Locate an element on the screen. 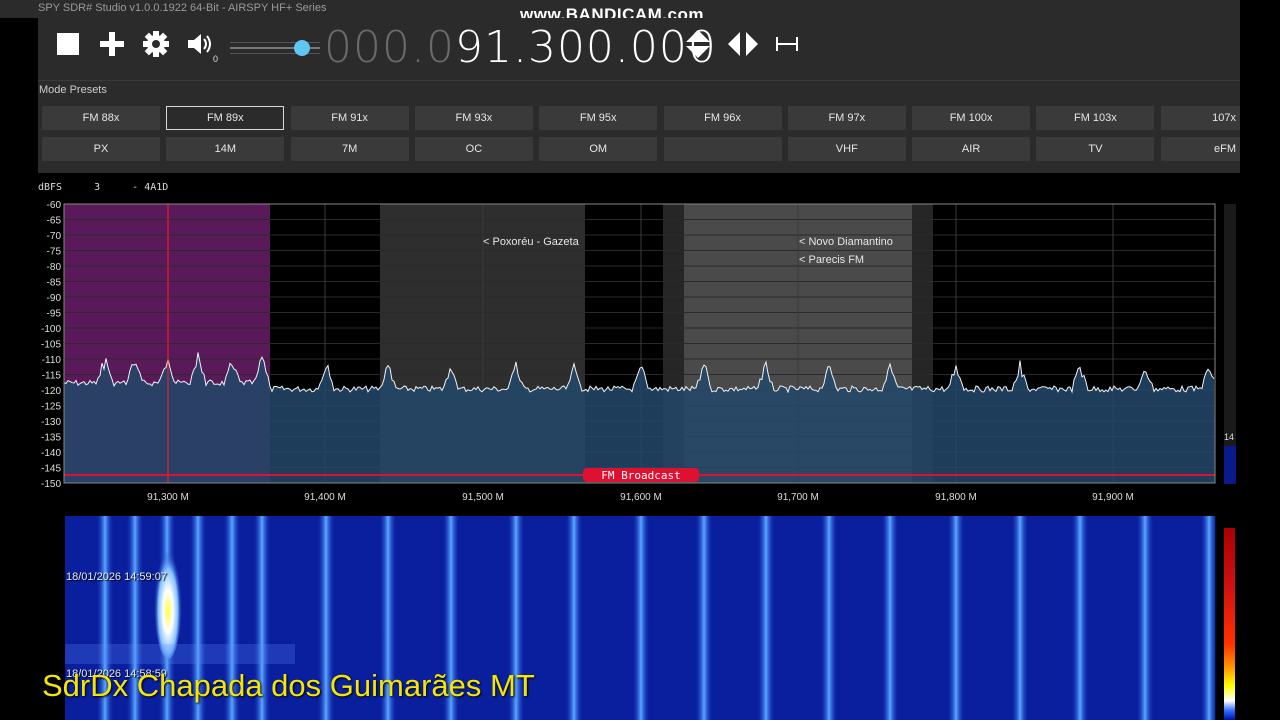 This screenshot has width=1280, height=720. add-button is located at coordinates (112, 44).